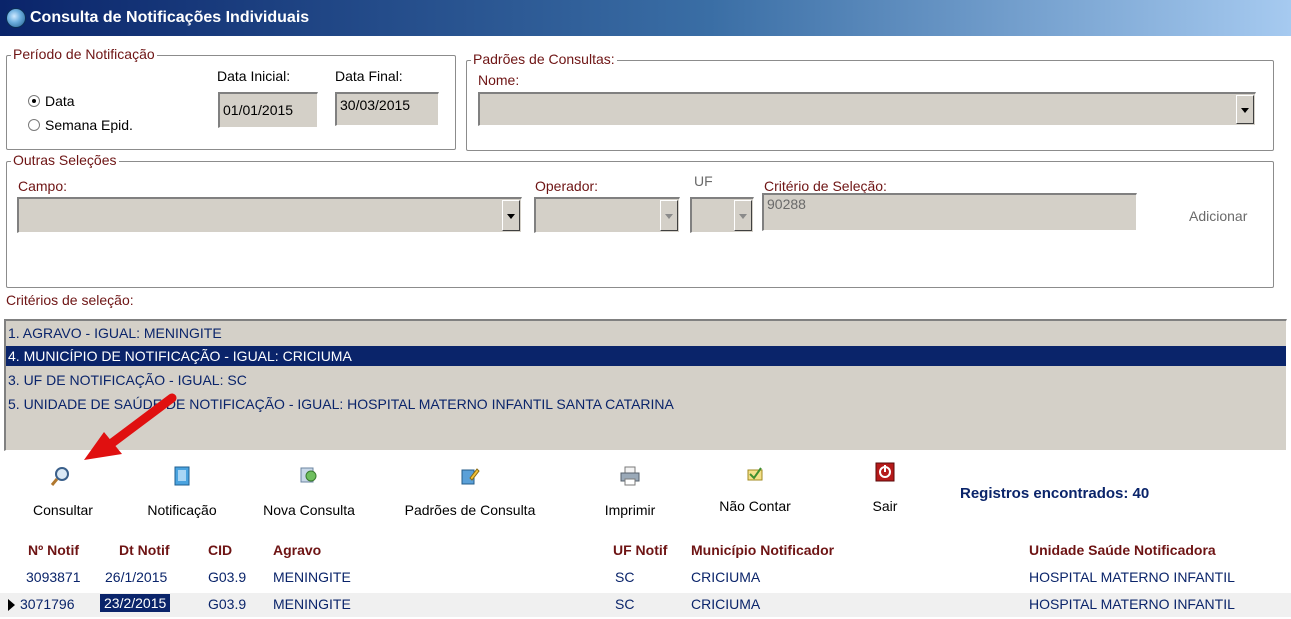  Describe the element at coordinates (369, 76) in the screenshot. I see `data-final-label: Data Final:` at that location.